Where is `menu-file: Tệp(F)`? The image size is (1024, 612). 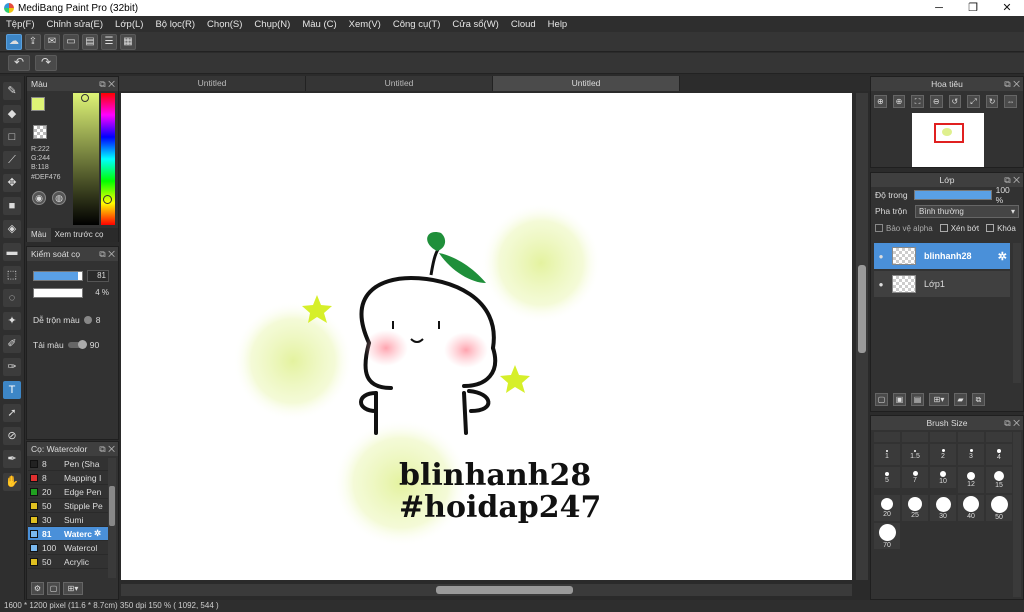 menu-file: Tệp(F) is located at coordinates (20, 24).